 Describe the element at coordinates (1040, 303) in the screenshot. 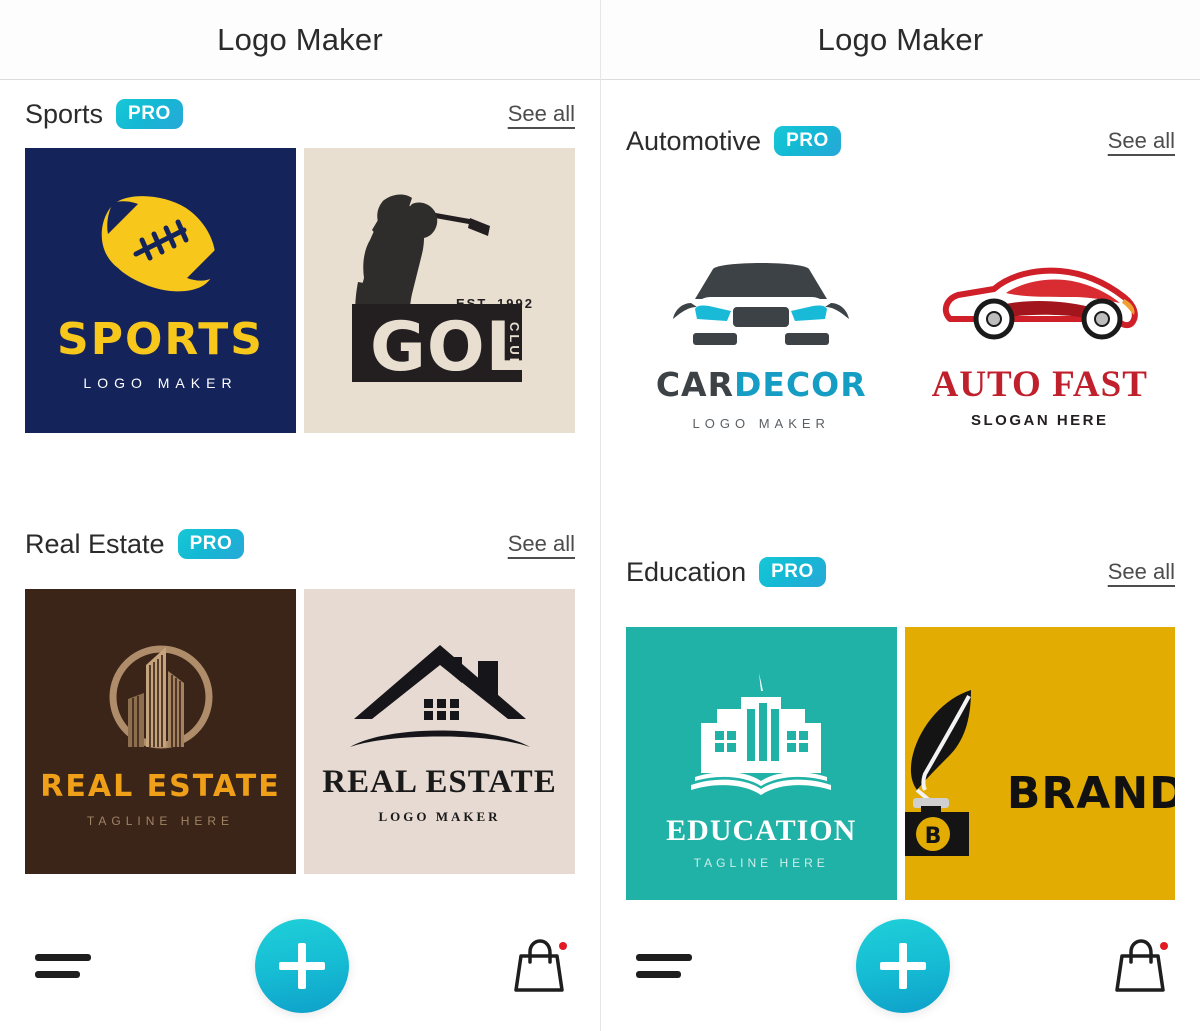

I see `sports-car-side-icon` at that location.